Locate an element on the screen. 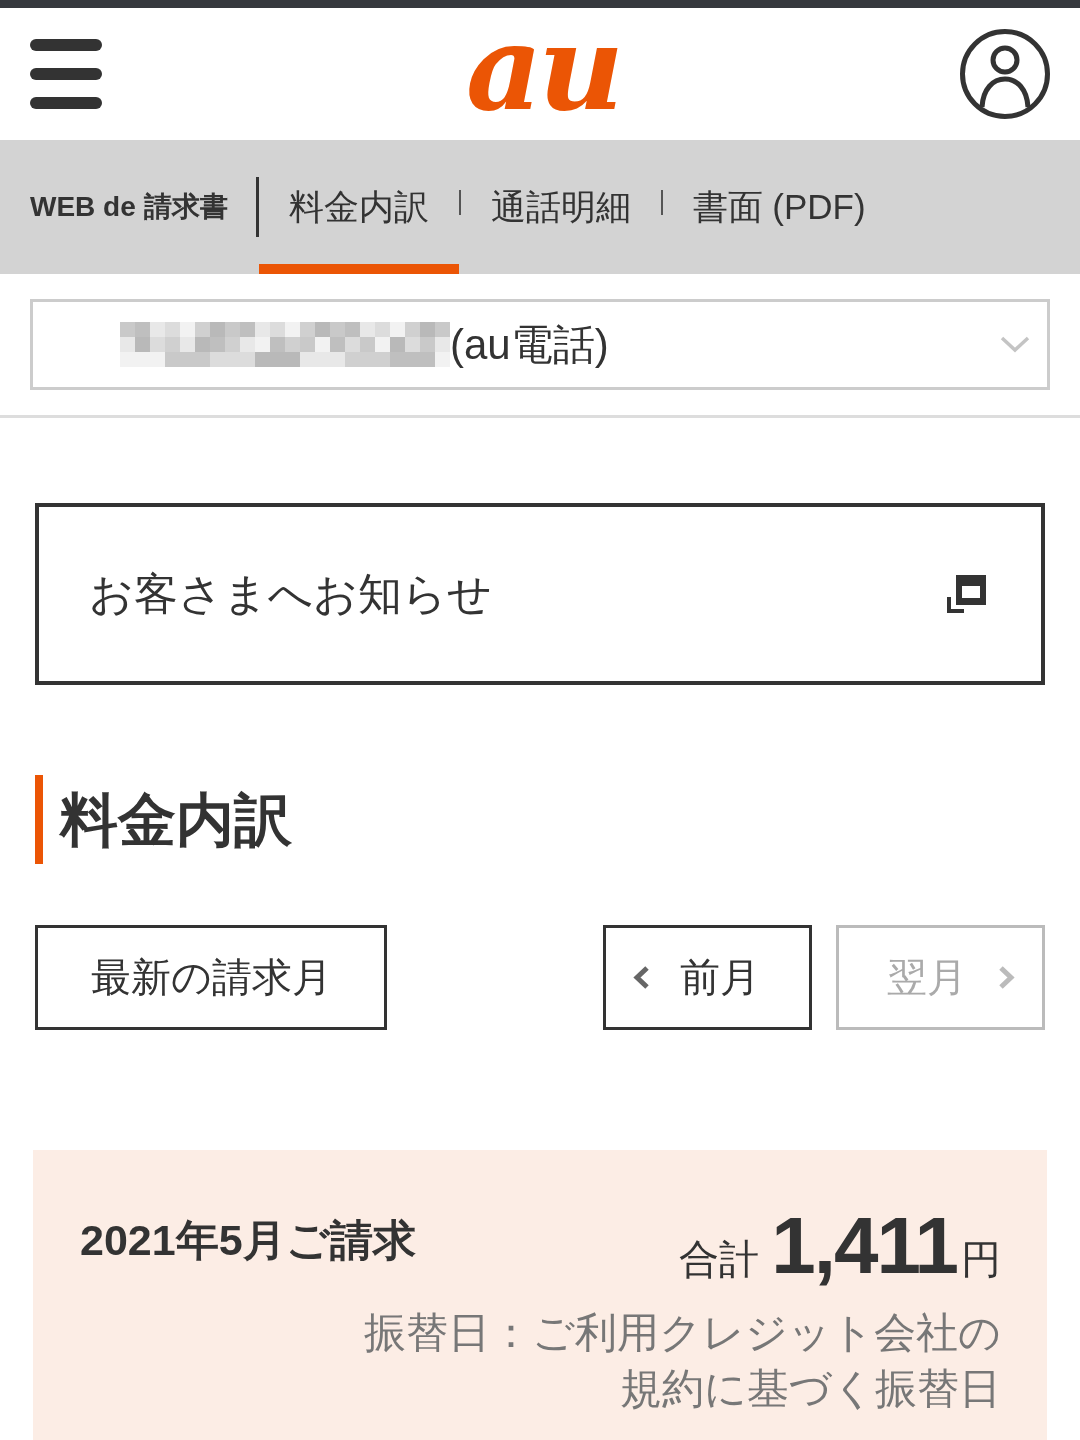 The width and height of the screenshot is (1080, 1440). total-amount: 1,411 is located at coordinates (864, 1246).